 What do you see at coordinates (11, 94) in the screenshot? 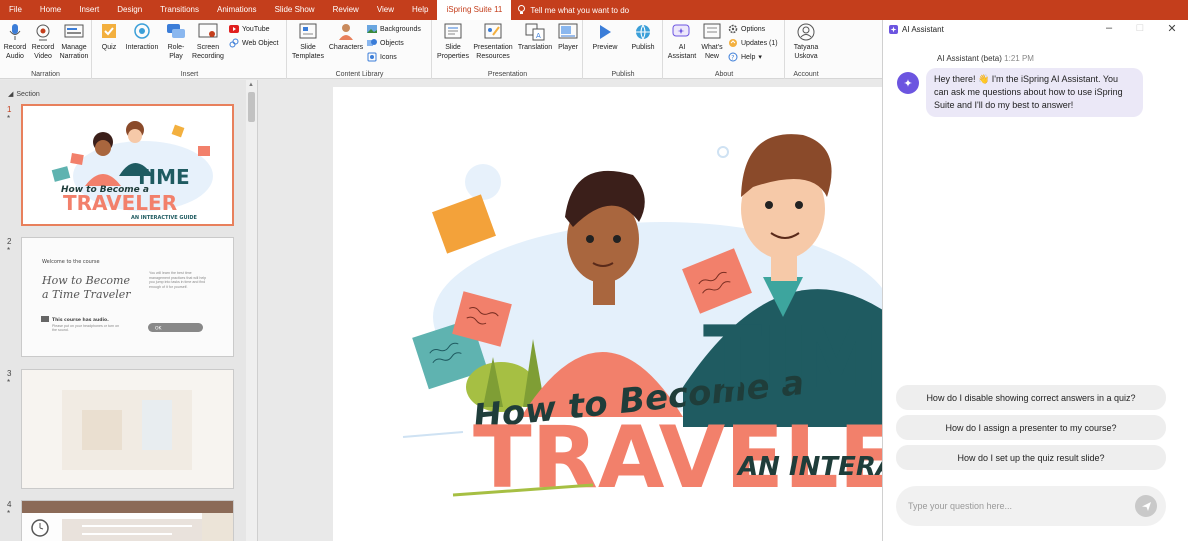
I see `collapse-icon: ◢` at bounding box center [11, 94].